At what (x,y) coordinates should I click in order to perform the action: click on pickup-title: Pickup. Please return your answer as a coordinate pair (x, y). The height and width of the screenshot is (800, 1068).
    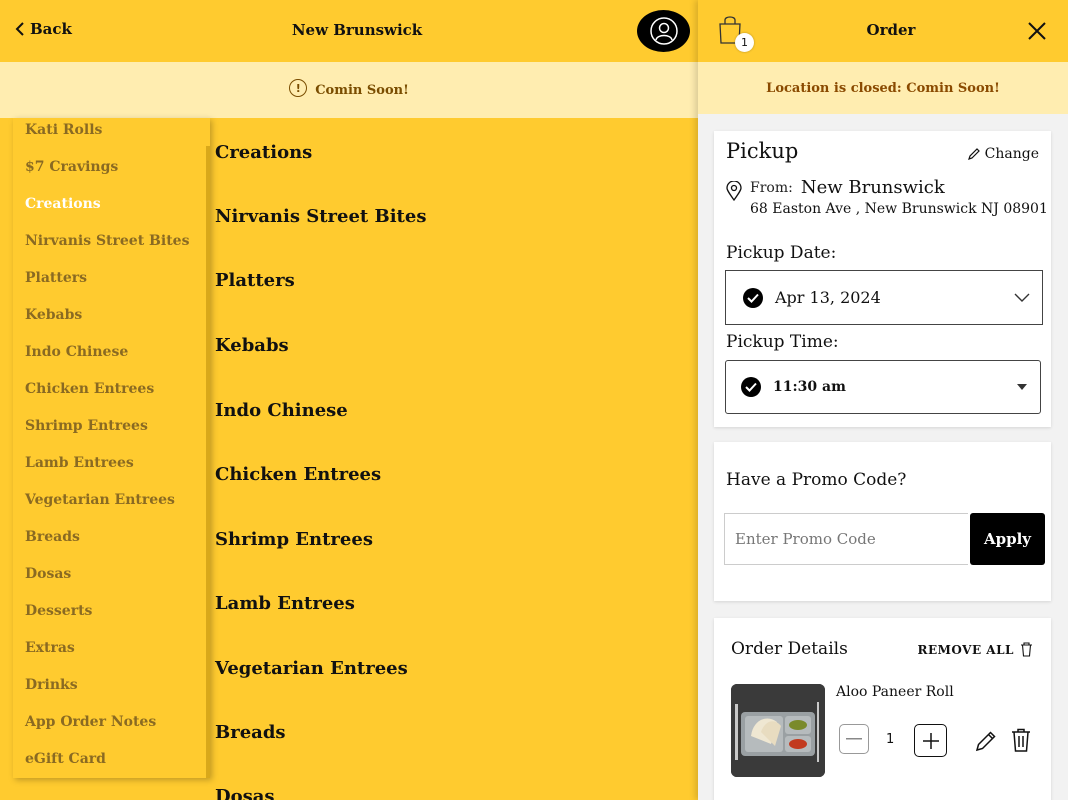
    Looking at the image, I should click on (762, 151).